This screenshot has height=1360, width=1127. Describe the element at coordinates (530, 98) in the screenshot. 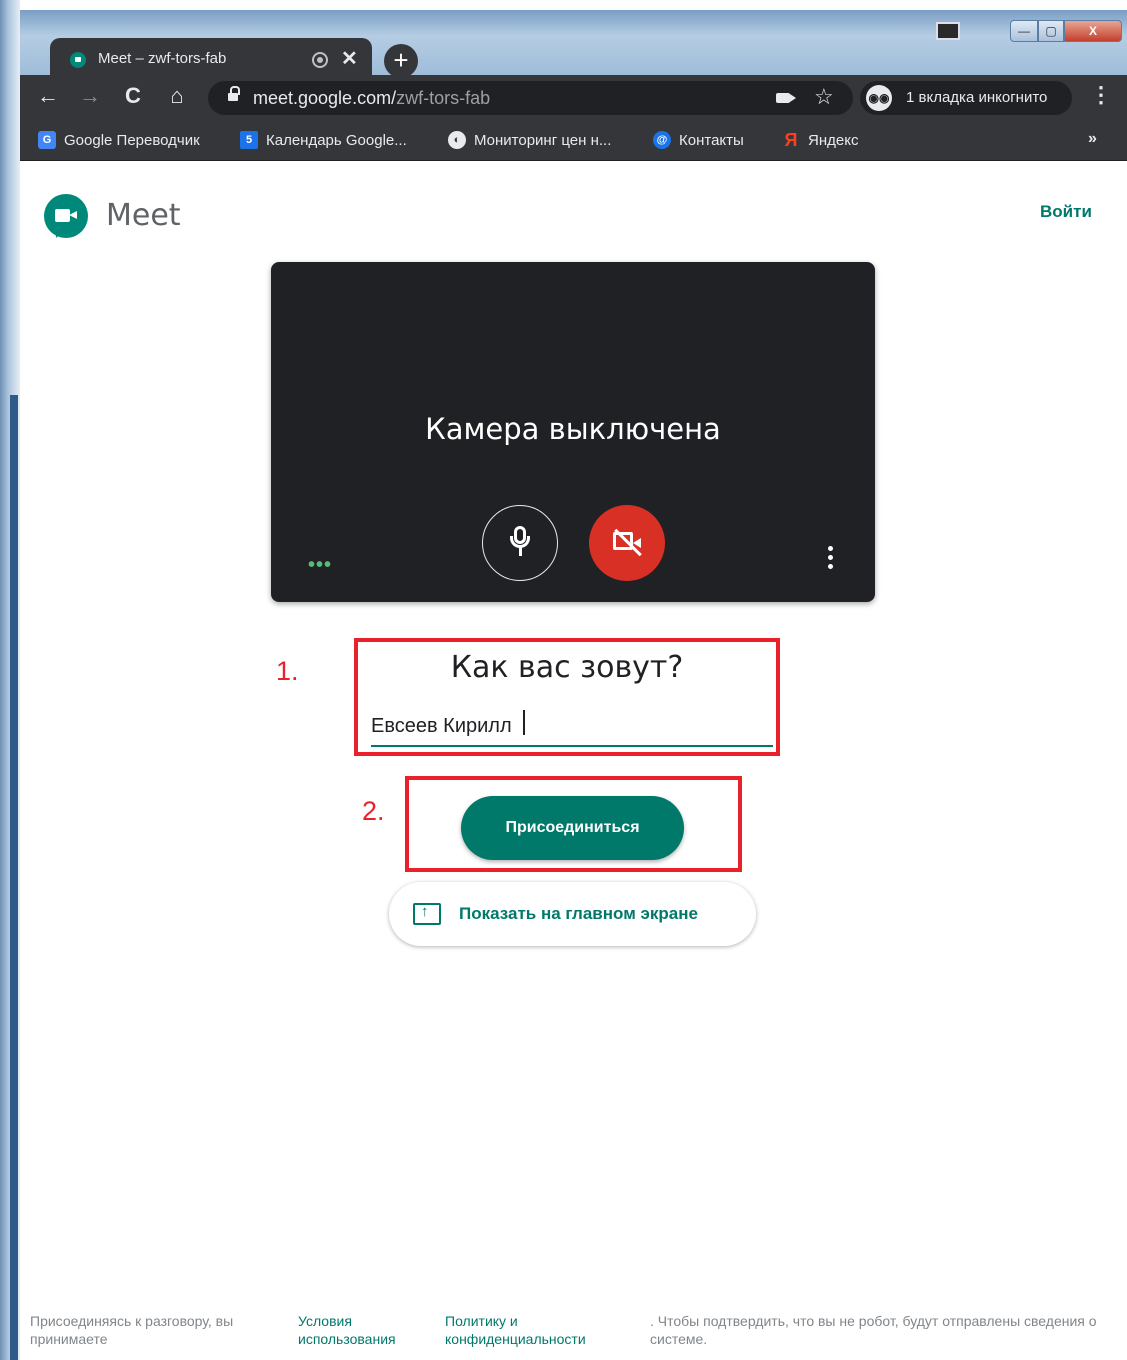

I see `address-bar: meet.google.com/zwf-tors-fab ☆` at that location.